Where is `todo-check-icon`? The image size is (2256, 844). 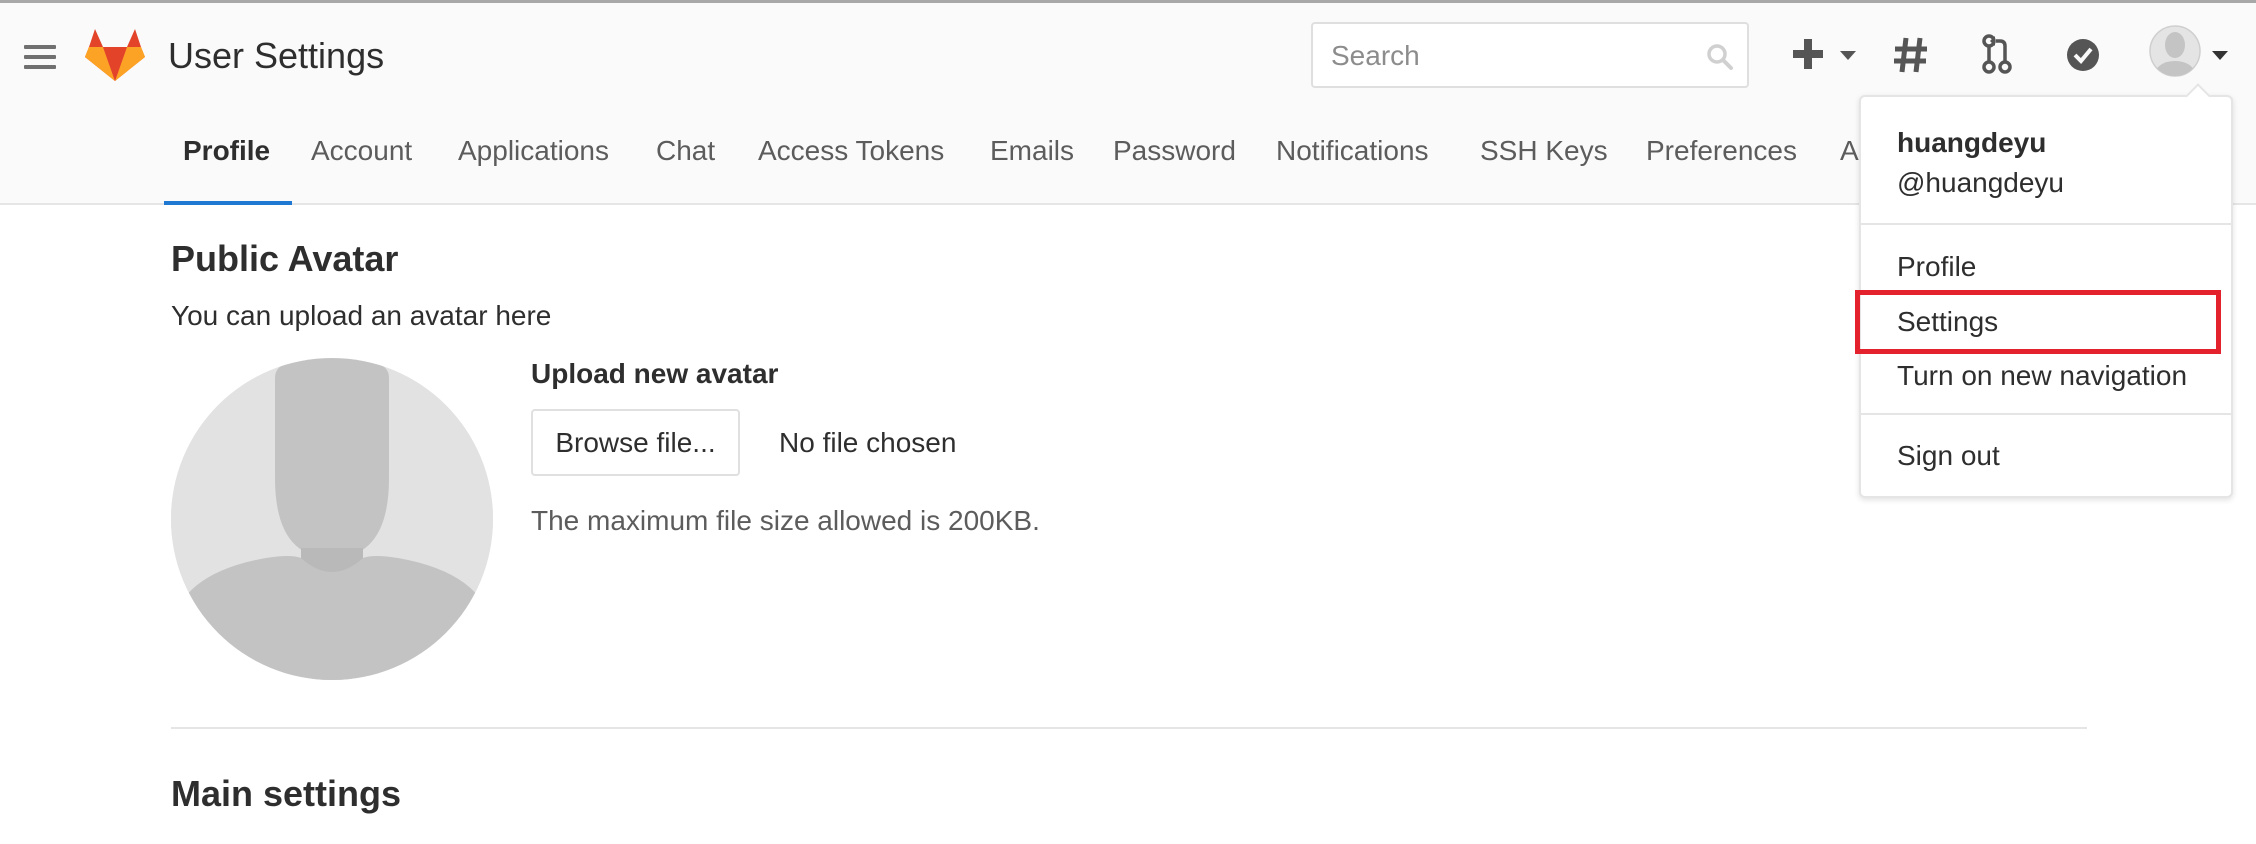
todo-check-icon is located at coordinates (2083, 55).